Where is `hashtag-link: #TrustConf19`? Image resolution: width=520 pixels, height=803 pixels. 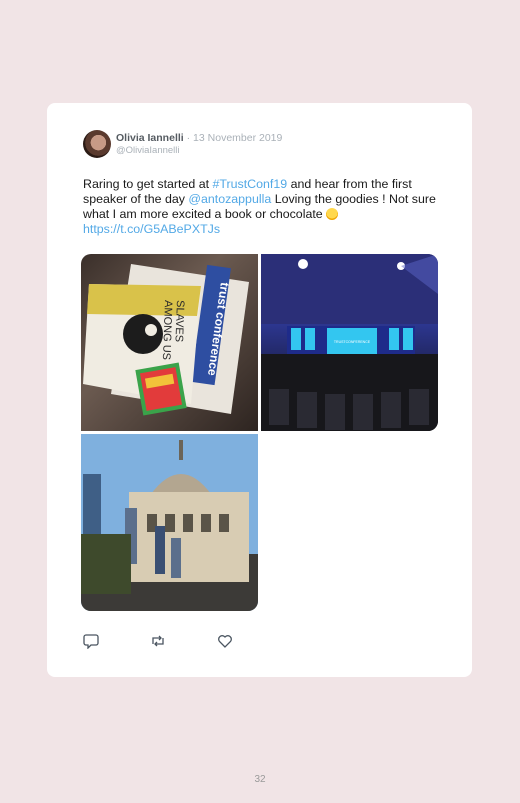
hashtag-link: #TrustConf19 is located at coordinates (250, 184).